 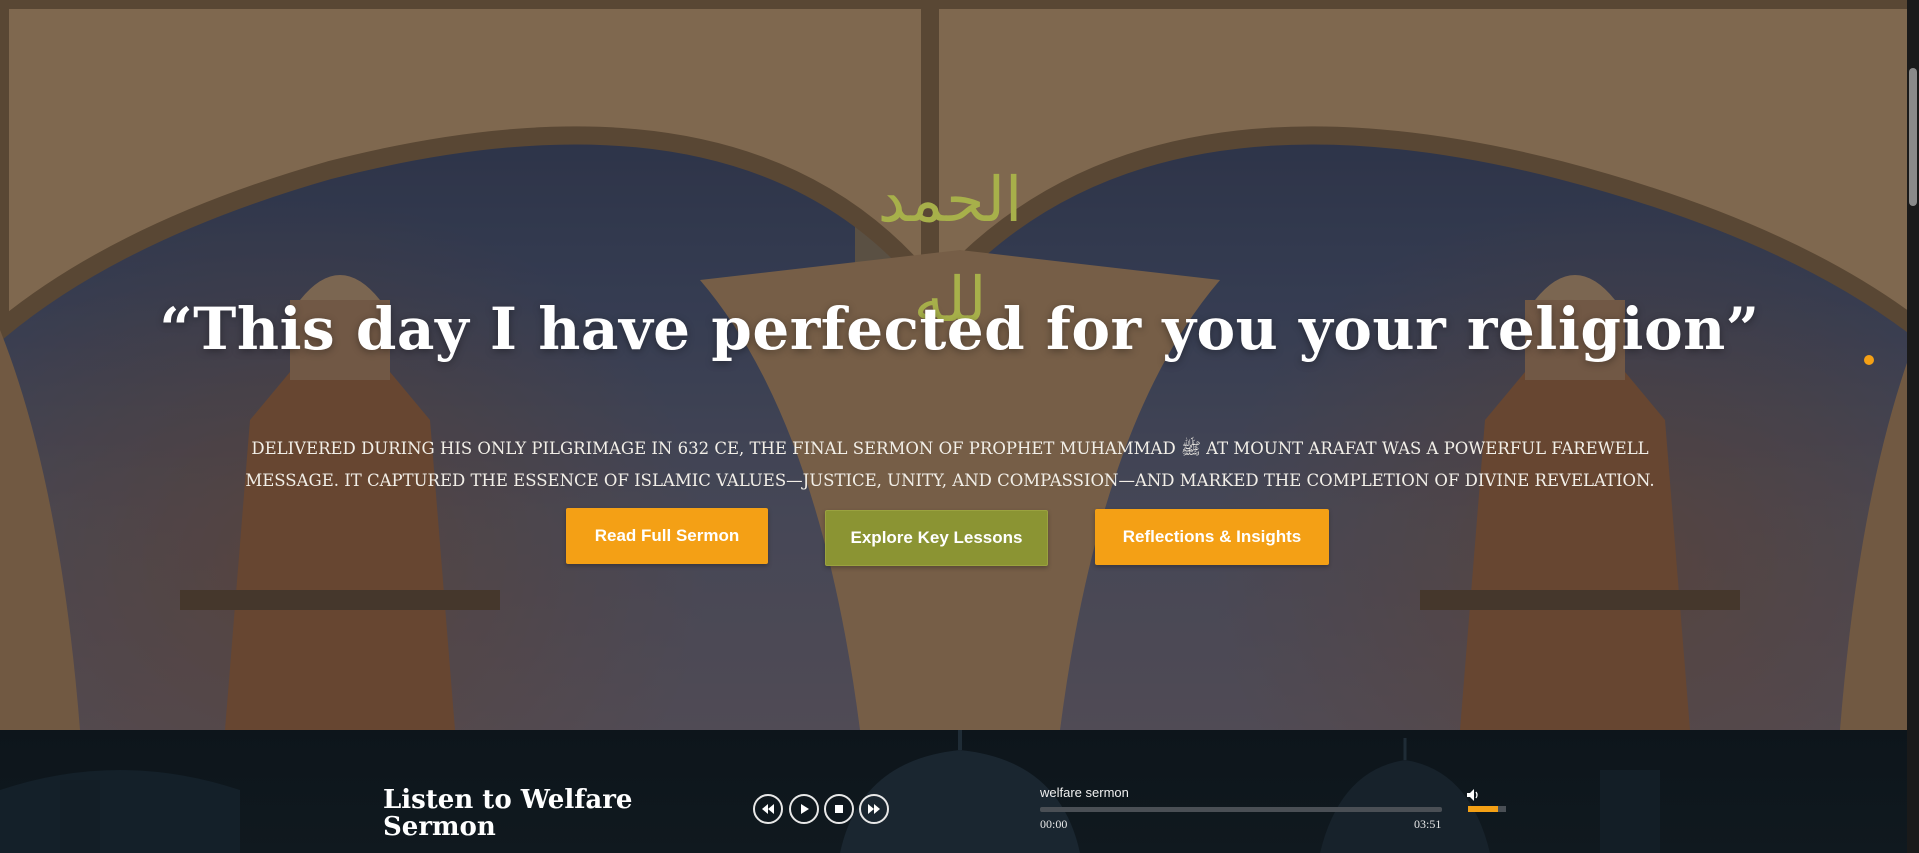 What do you see at coordinates (1869, 360) in the screenshot?
I see `slider-dot` at bounding box center [1869, 360].